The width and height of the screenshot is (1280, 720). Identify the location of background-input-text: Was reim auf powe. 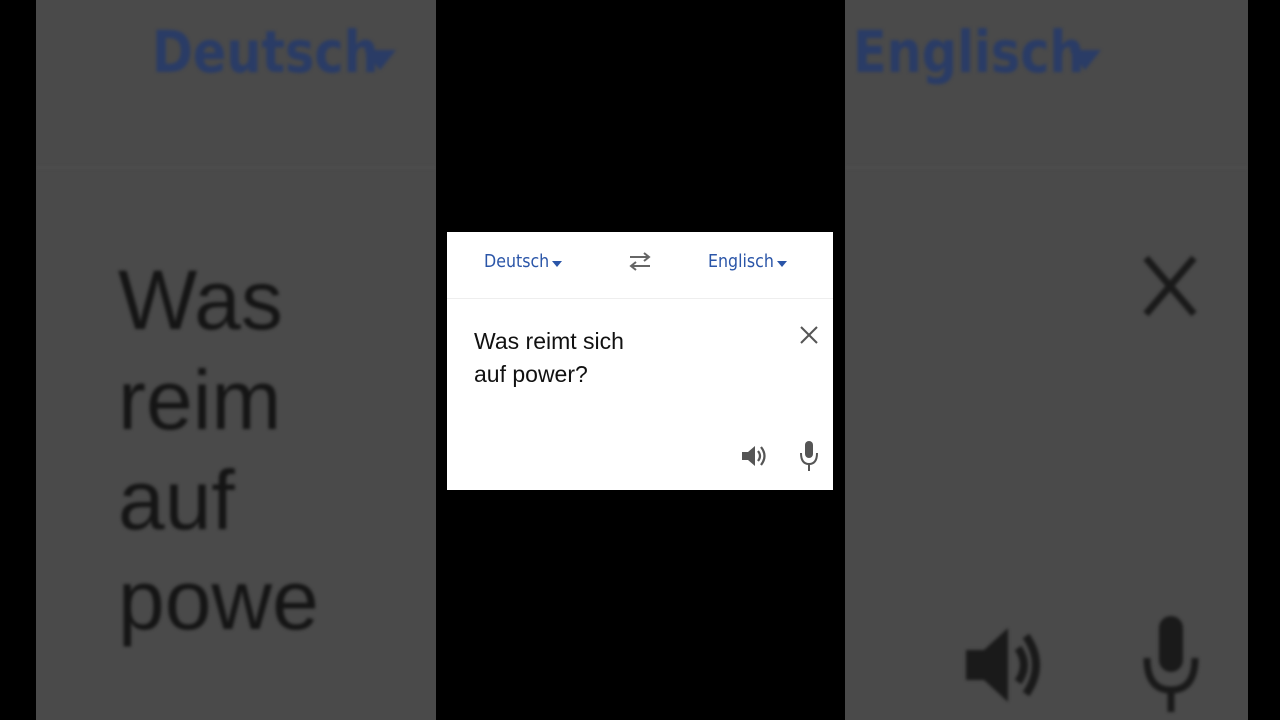
(218, 450).